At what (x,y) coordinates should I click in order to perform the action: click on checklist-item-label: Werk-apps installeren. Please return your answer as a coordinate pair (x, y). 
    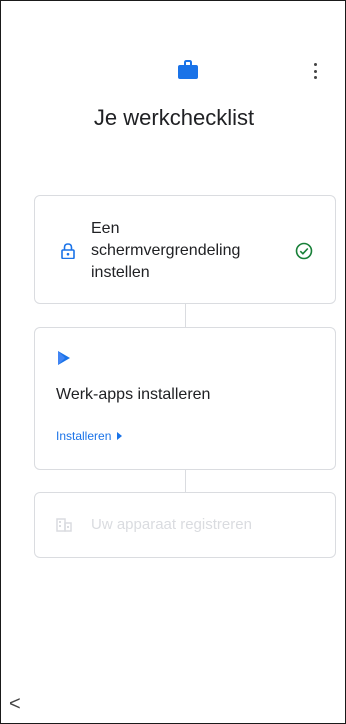
    Looking at the image, I should click on (133, 394).